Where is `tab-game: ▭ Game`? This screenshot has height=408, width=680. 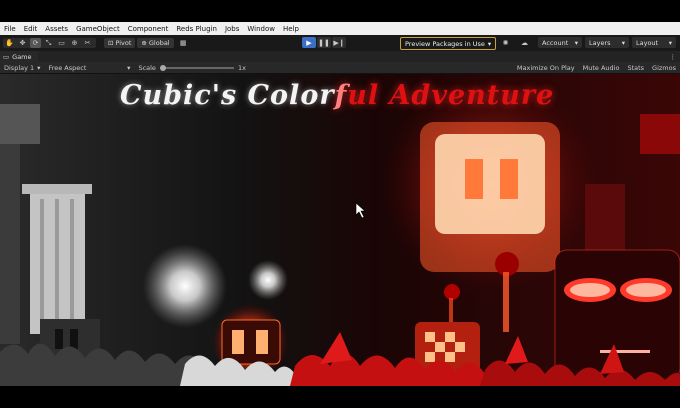 tab-game: ▭ Game is located at coordinates (19, 56).